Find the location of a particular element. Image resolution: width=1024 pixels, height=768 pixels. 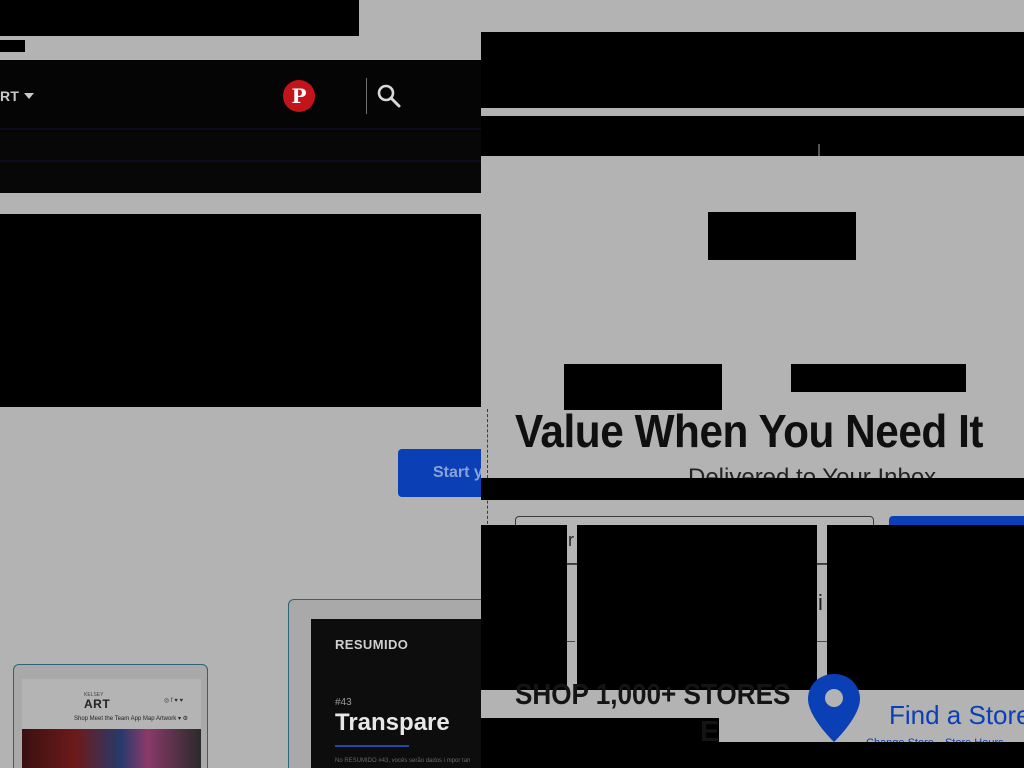

text-caret is located at coordinates (819, 150).